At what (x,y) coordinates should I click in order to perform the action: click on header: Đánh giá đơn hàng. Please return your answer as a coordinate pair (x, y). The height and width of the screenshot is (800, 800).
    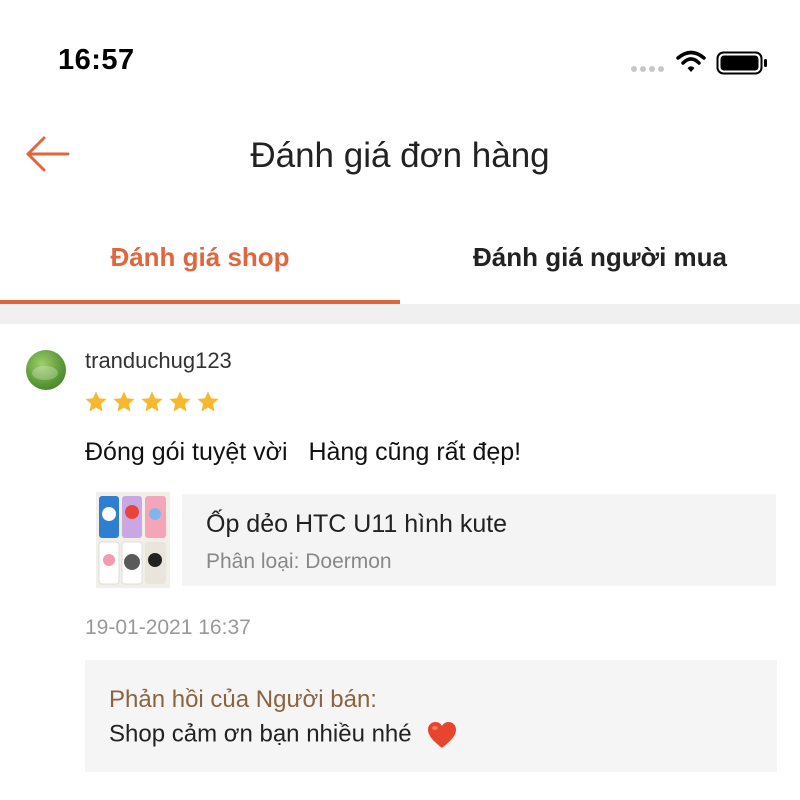
    Looking at the image, I should click on (400, 155).